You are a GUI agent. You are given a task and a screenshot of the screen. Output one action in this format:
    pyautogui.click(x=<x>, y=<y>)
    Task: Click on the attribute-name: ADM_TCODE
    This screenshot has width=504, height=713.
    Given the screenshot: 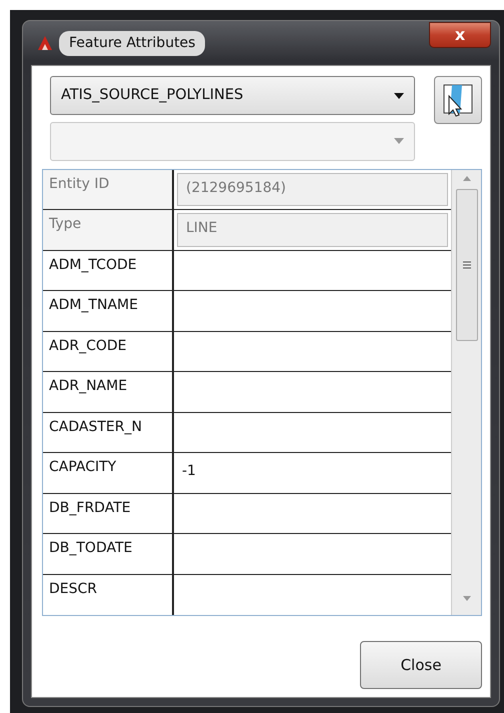 What is the action you would take?
    pyautogui.click(x=108, y=270)
    